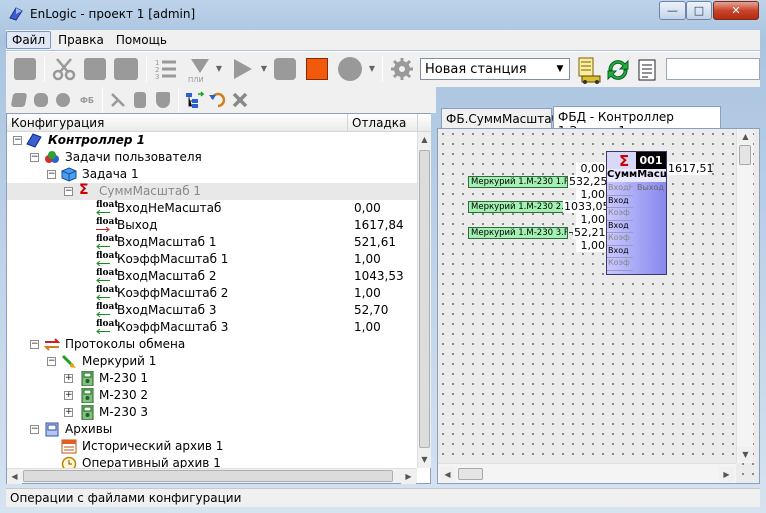 Image resolution: width=766 pixels, height=513 pixels. What do you see at coordinates (87, 100) in the screenshot?
I see `add-fb-icon: ФБ` at bounding box center [87, 100].